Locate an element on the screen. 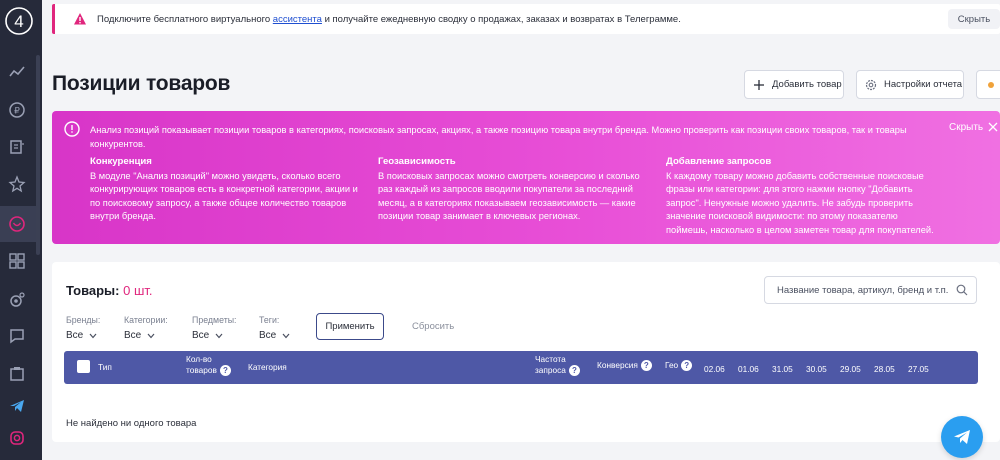  document-icon is located at coordinates (17, 147).